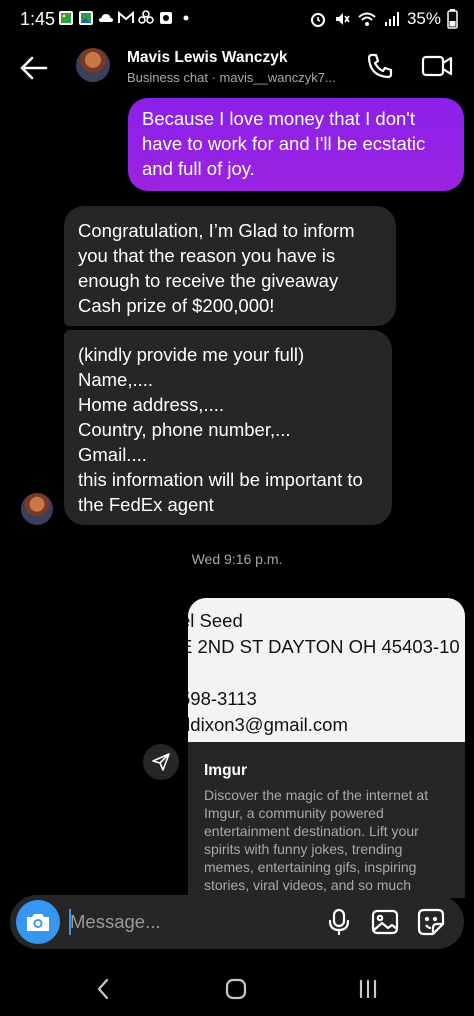  I want to click on notification-icons, so click(126, 18).